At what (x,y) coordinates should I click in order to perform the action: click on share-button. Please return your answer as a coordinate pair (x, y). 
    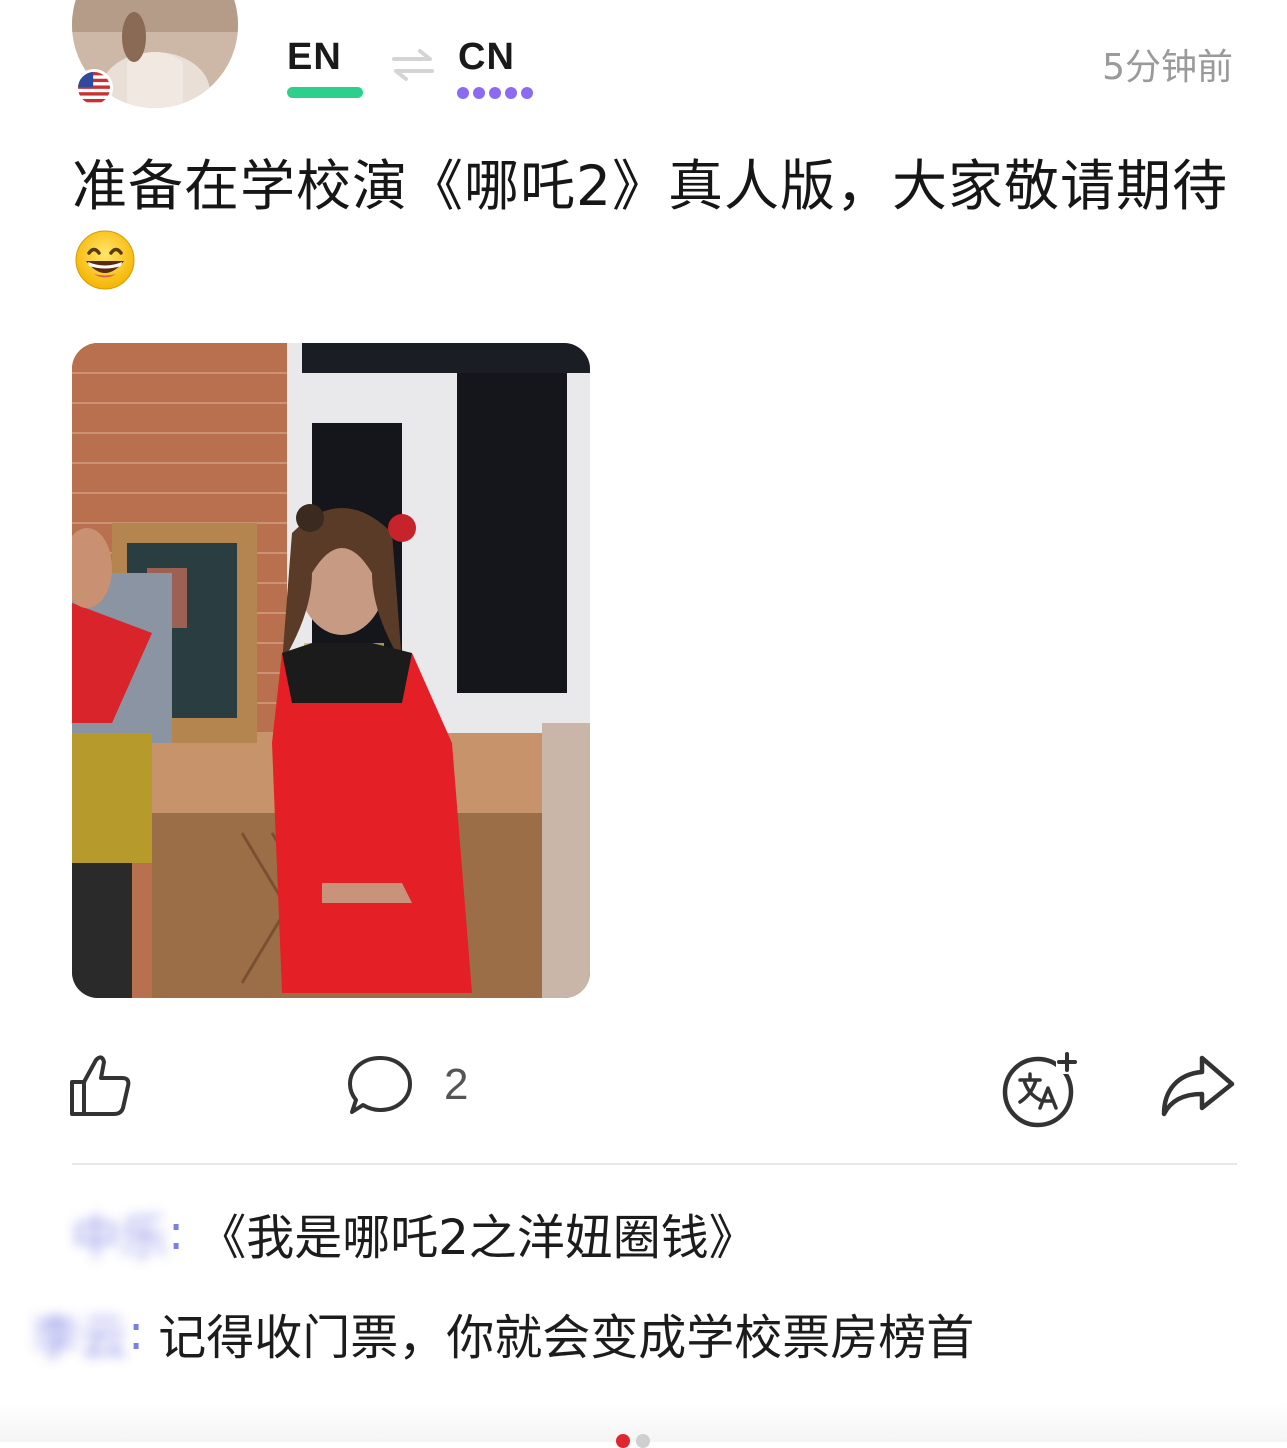
    Looking at the image, I should click on (1198, 1085).